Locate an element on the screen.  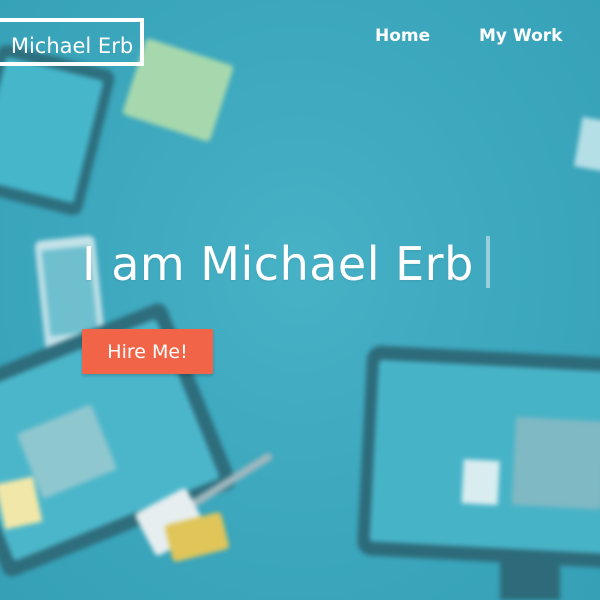
hero-title: I am Michael Erb is located at coordinates (286, 263).